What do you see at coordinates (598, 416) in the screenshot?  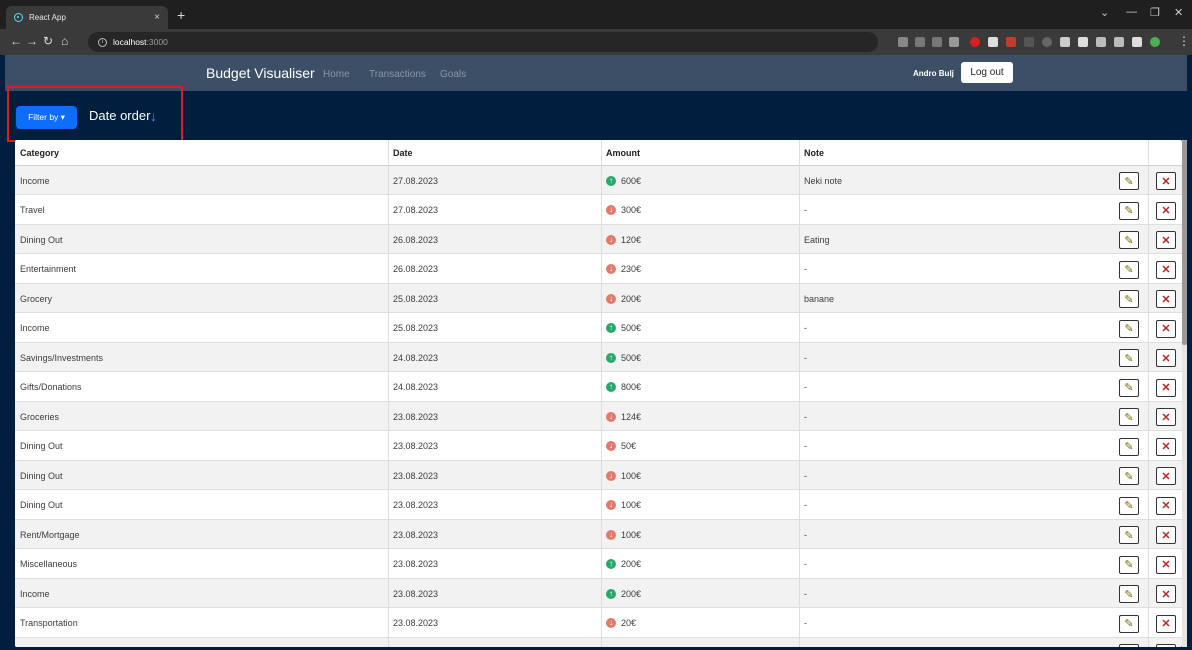 I see `table-row: Groceries 23.08.2023 ↓ 124€ - ✎ ✕` at bounding box center [598, 416].